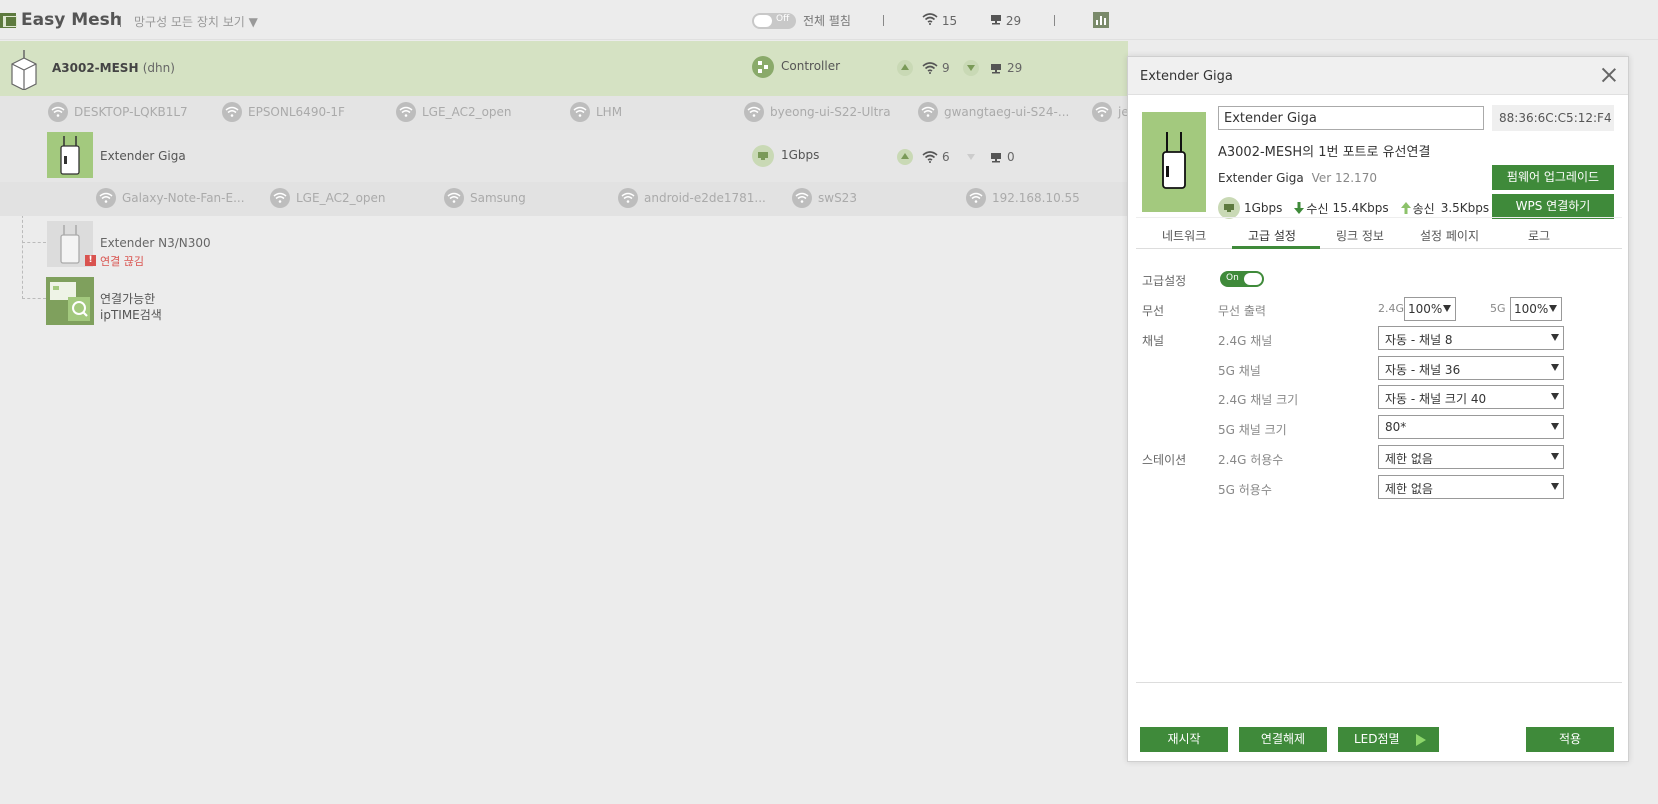 This screenshot has width=1658, height=804. Describe the element at coordinates (71, 244) in the screenshot. I see `disconnected-extender-icon: !` at that location.